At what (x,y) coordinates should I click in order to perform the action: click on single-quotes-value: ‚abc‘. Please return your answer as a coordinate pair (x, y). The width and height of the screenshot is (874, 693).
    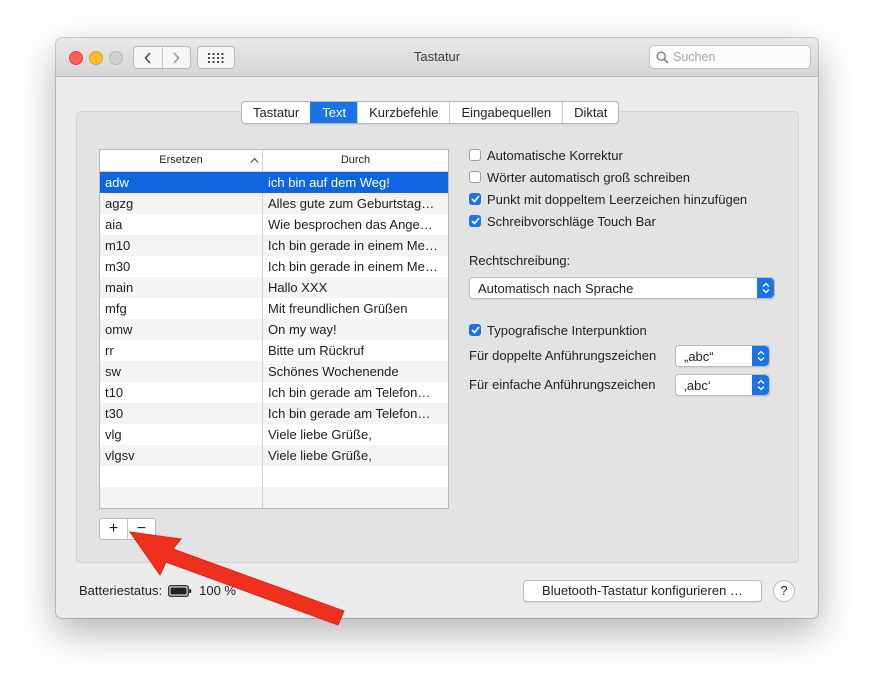
    Looking at the image, I should click on (697, 385).